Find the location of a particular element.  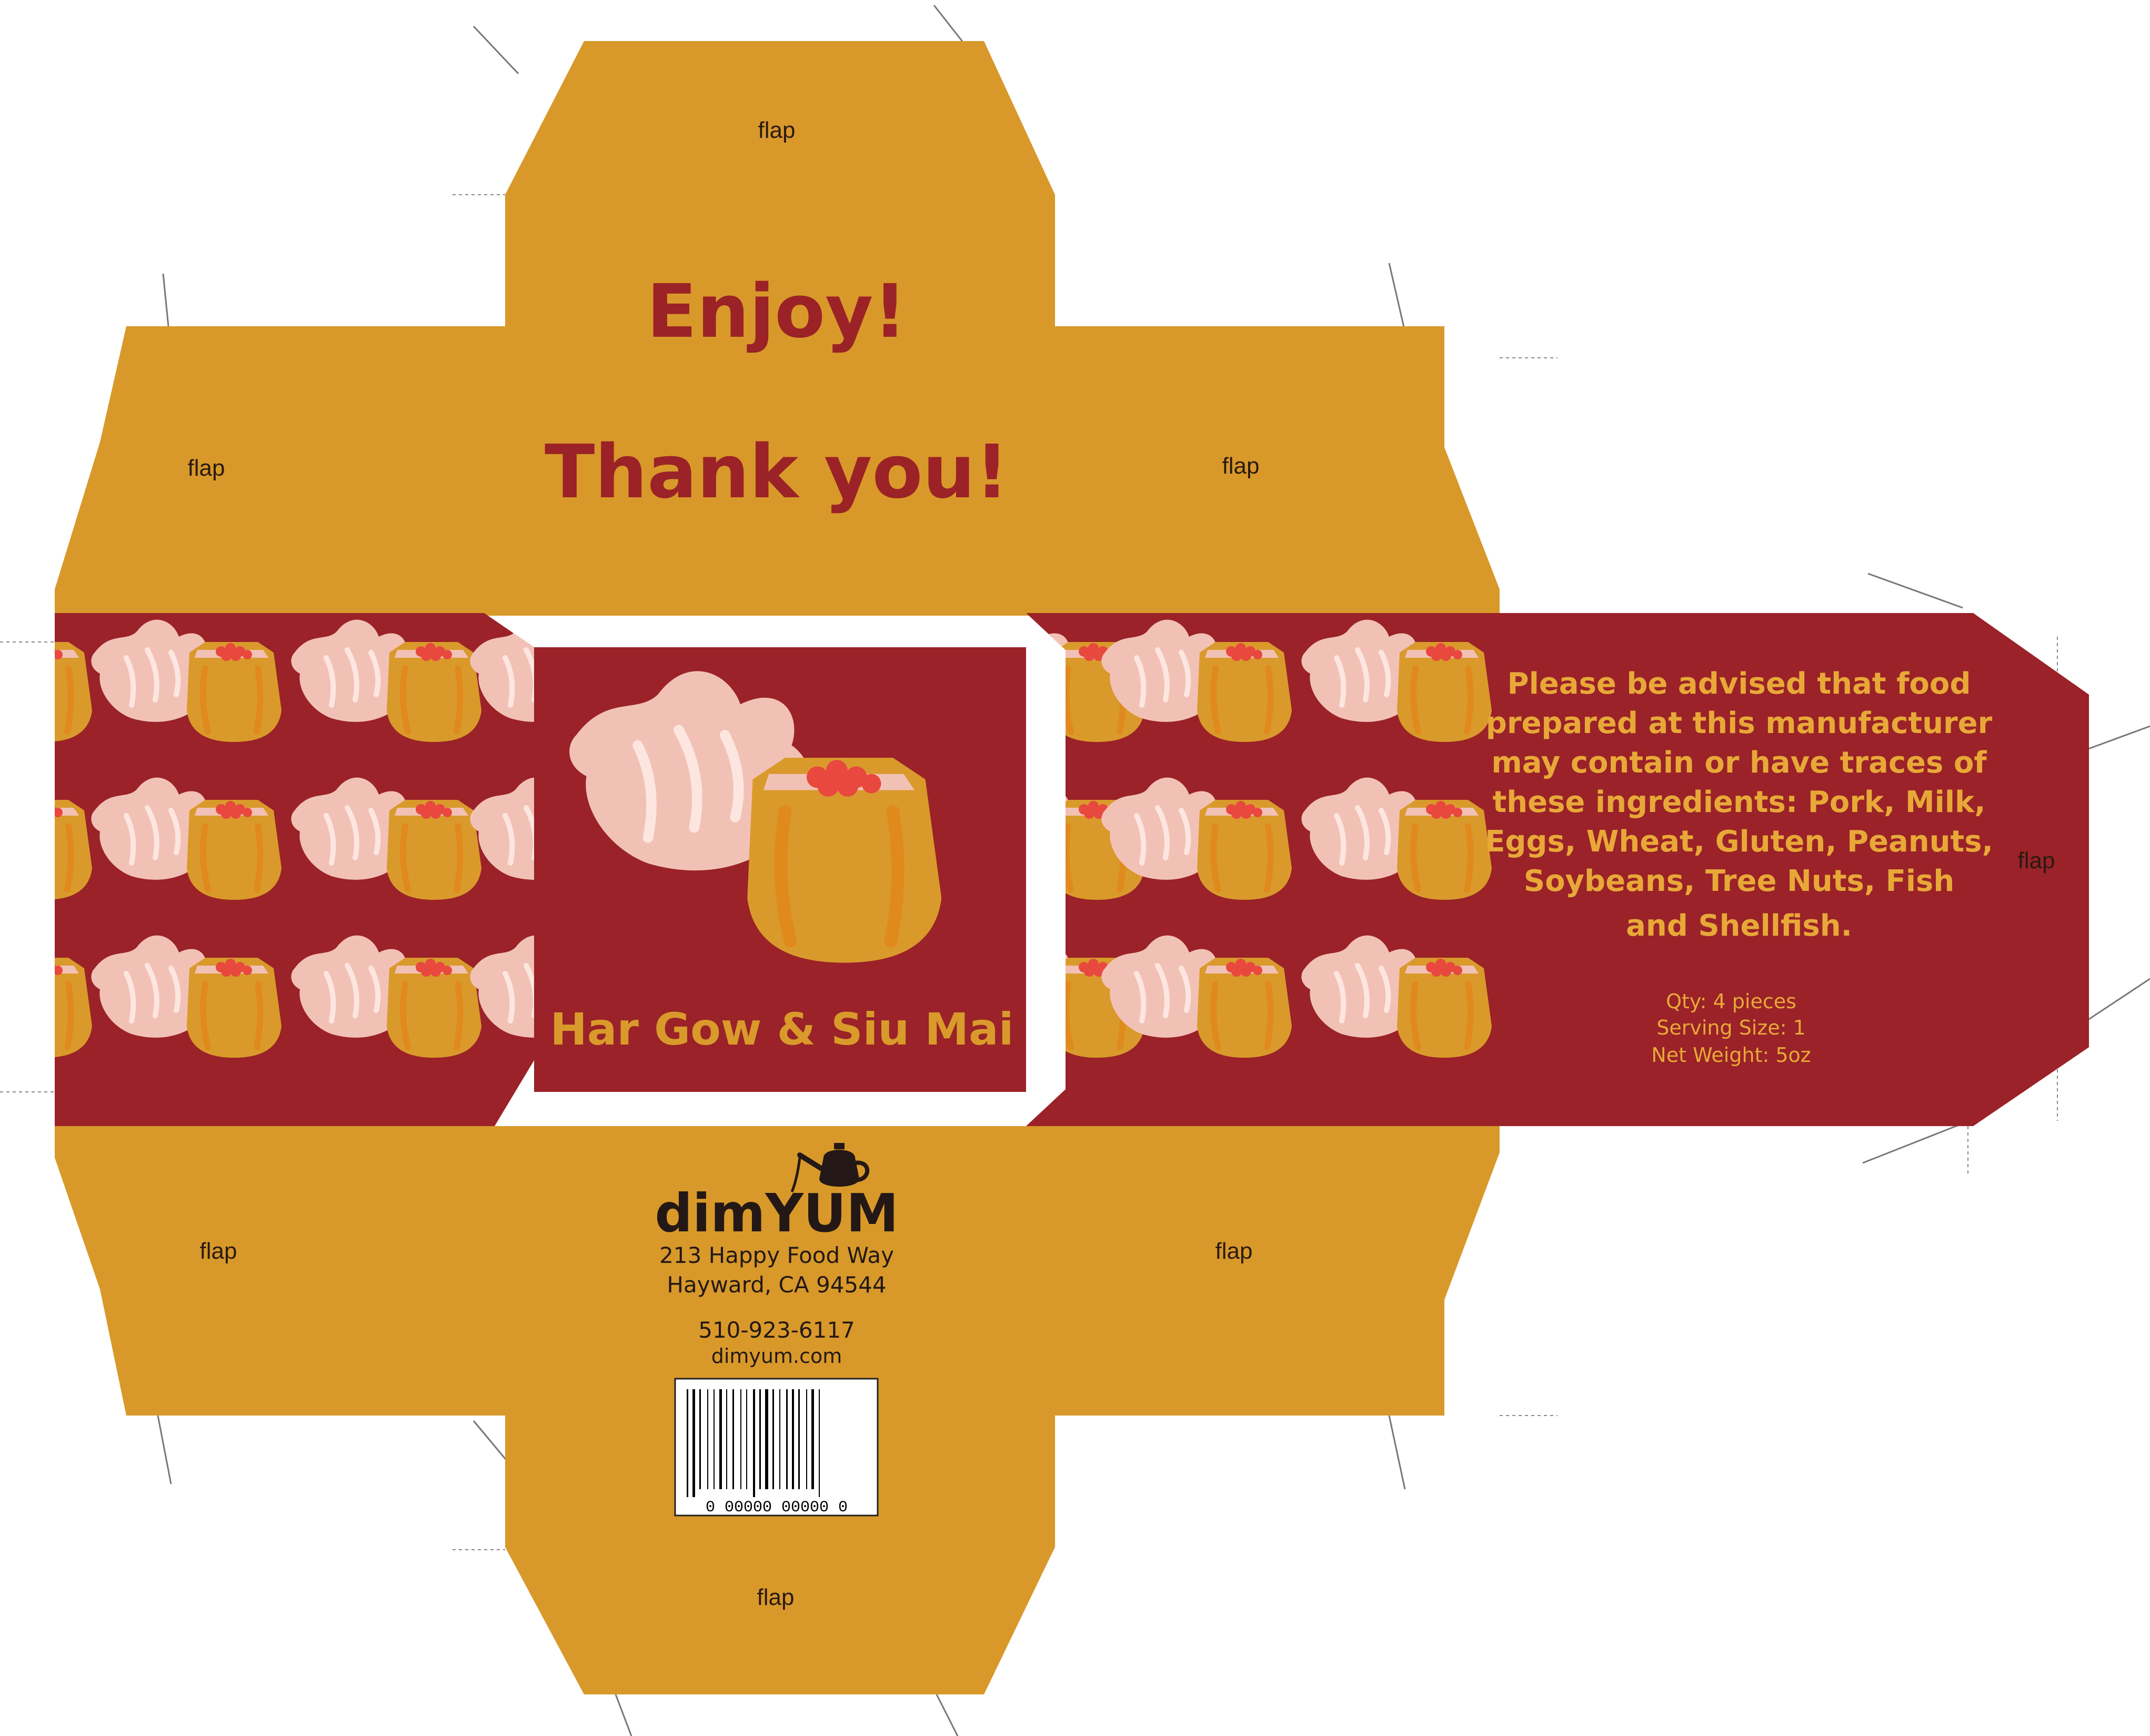

allergen-line: and Shellfish. is located at coordinates (1739, 926).